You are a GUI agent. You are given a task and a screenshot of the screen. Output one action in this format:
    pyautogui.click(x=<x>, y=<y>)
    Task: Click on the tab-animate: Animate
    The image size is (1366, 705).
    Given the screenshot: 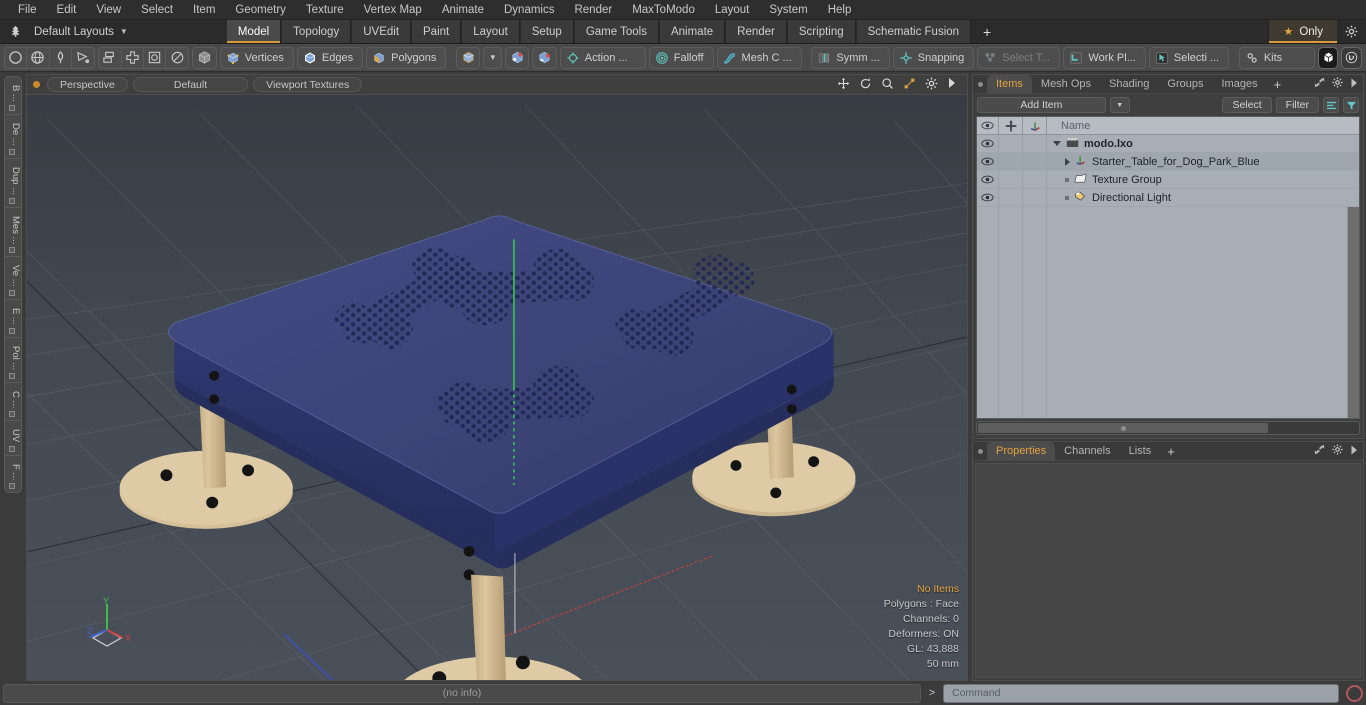 What is the action you would take?
    pyautogui.click(x=692, y=31)
    